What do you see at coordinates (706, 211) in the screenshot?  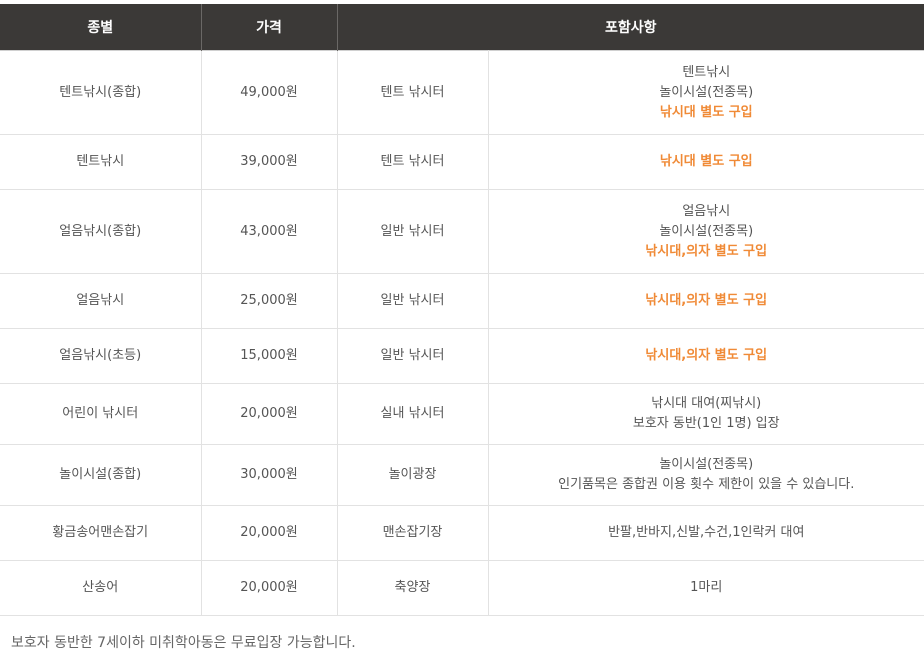 I see `note-line: 얼음낚시` at bounding box center [706, 211].